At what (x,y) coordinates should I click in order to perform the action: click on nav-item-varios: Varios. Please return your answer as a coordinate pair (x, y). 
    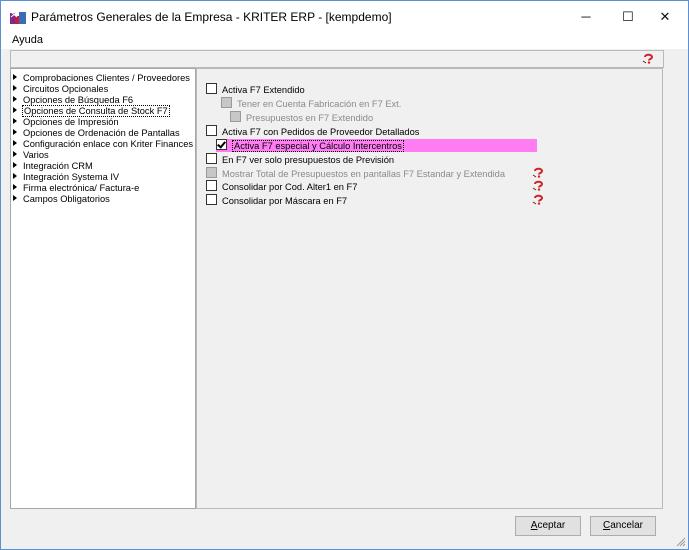
    Looking at the image, I should click on (31, 155).